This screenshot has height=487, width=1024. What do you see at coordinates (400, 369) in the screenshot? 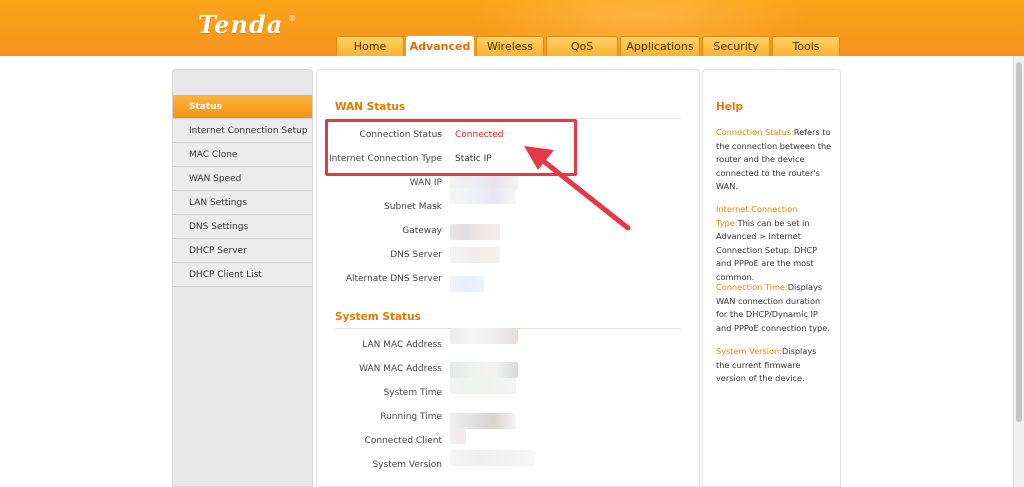
I see `wan-mac-address-label: WAN MAC Address` at bounding box center [400, 369].